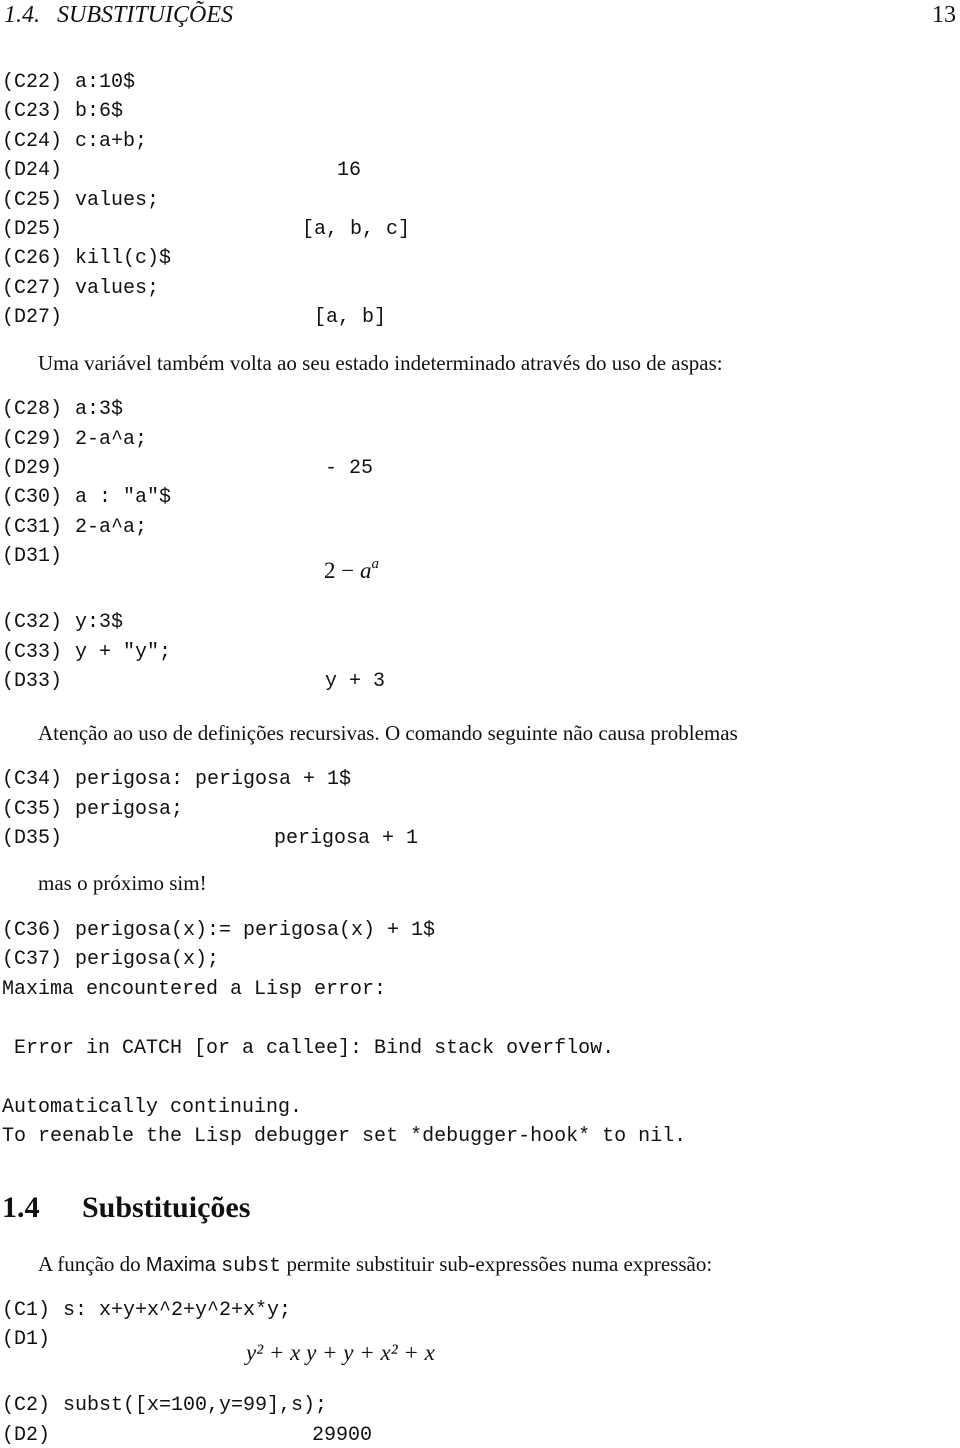 This screenshot has height=1448, width=960. Describe the element at coordinates (32, 439) in the screenshot. I see `input-label: (C29)` at that location.